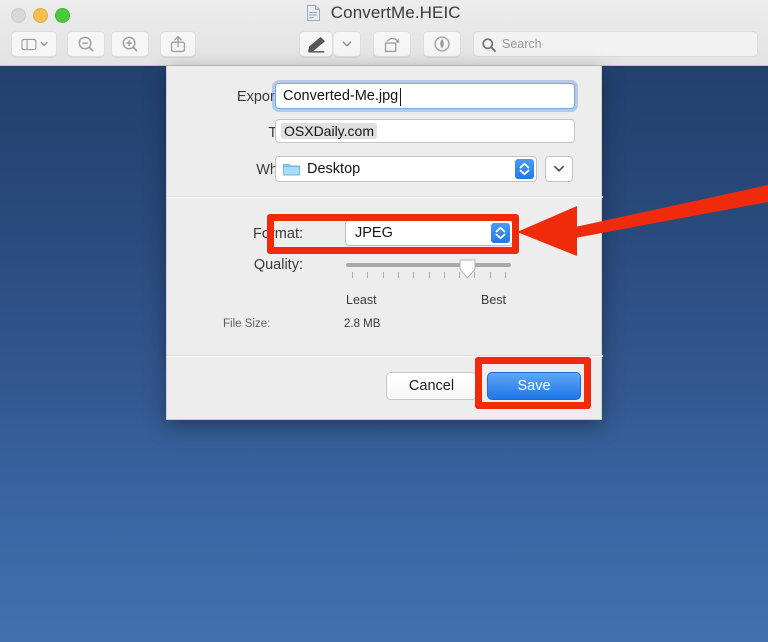 This screenshot has height=642, width=768. What do you see at coordinates (395, 12) in the screenshot?
I see `window-title-text: ConvertMe.HEIC` at bounding box center [395, 12].